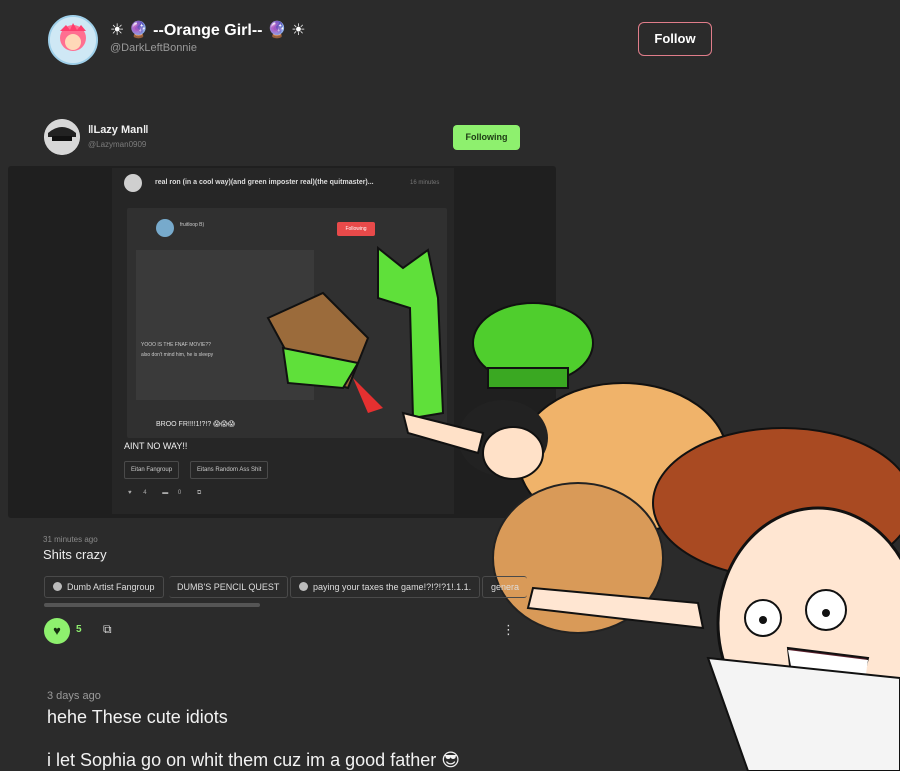  I want to click on nested-inner-following: Following, so click(356, 229).